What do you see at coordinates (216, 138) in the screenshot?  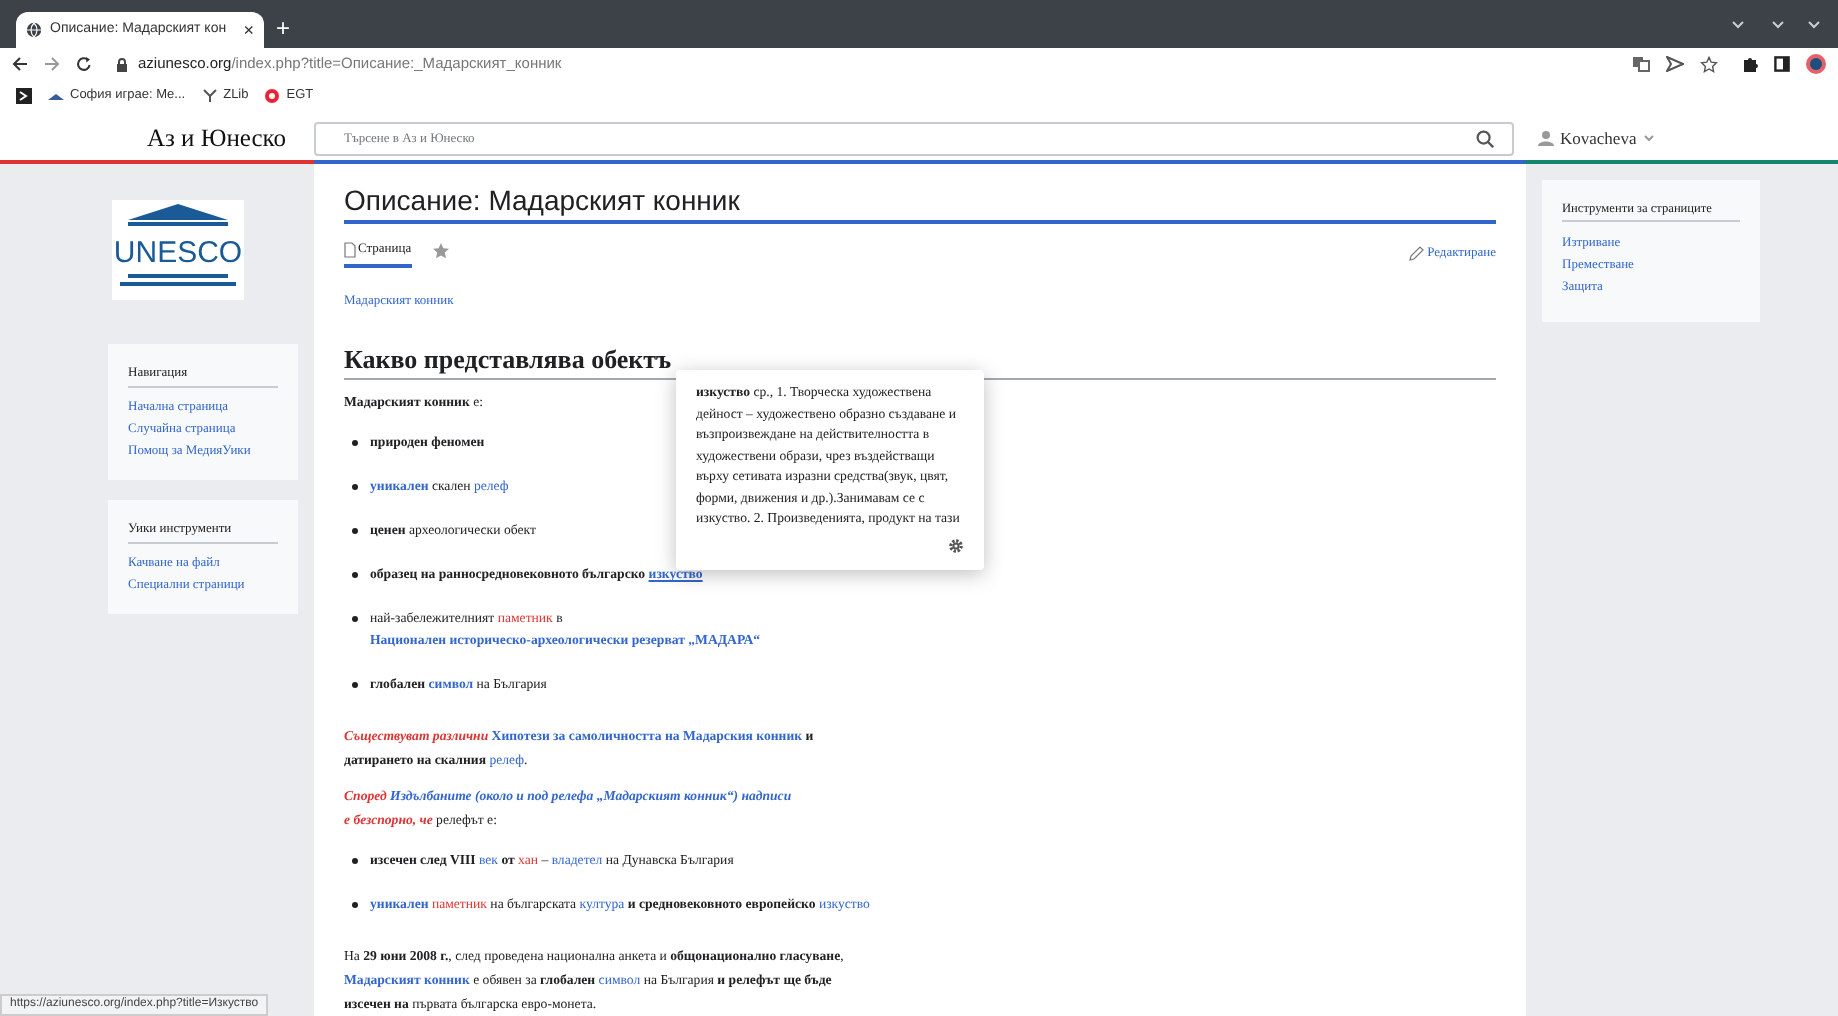 I see `site-logo: Аз и Юнеско` at bounding box center [216, 138].